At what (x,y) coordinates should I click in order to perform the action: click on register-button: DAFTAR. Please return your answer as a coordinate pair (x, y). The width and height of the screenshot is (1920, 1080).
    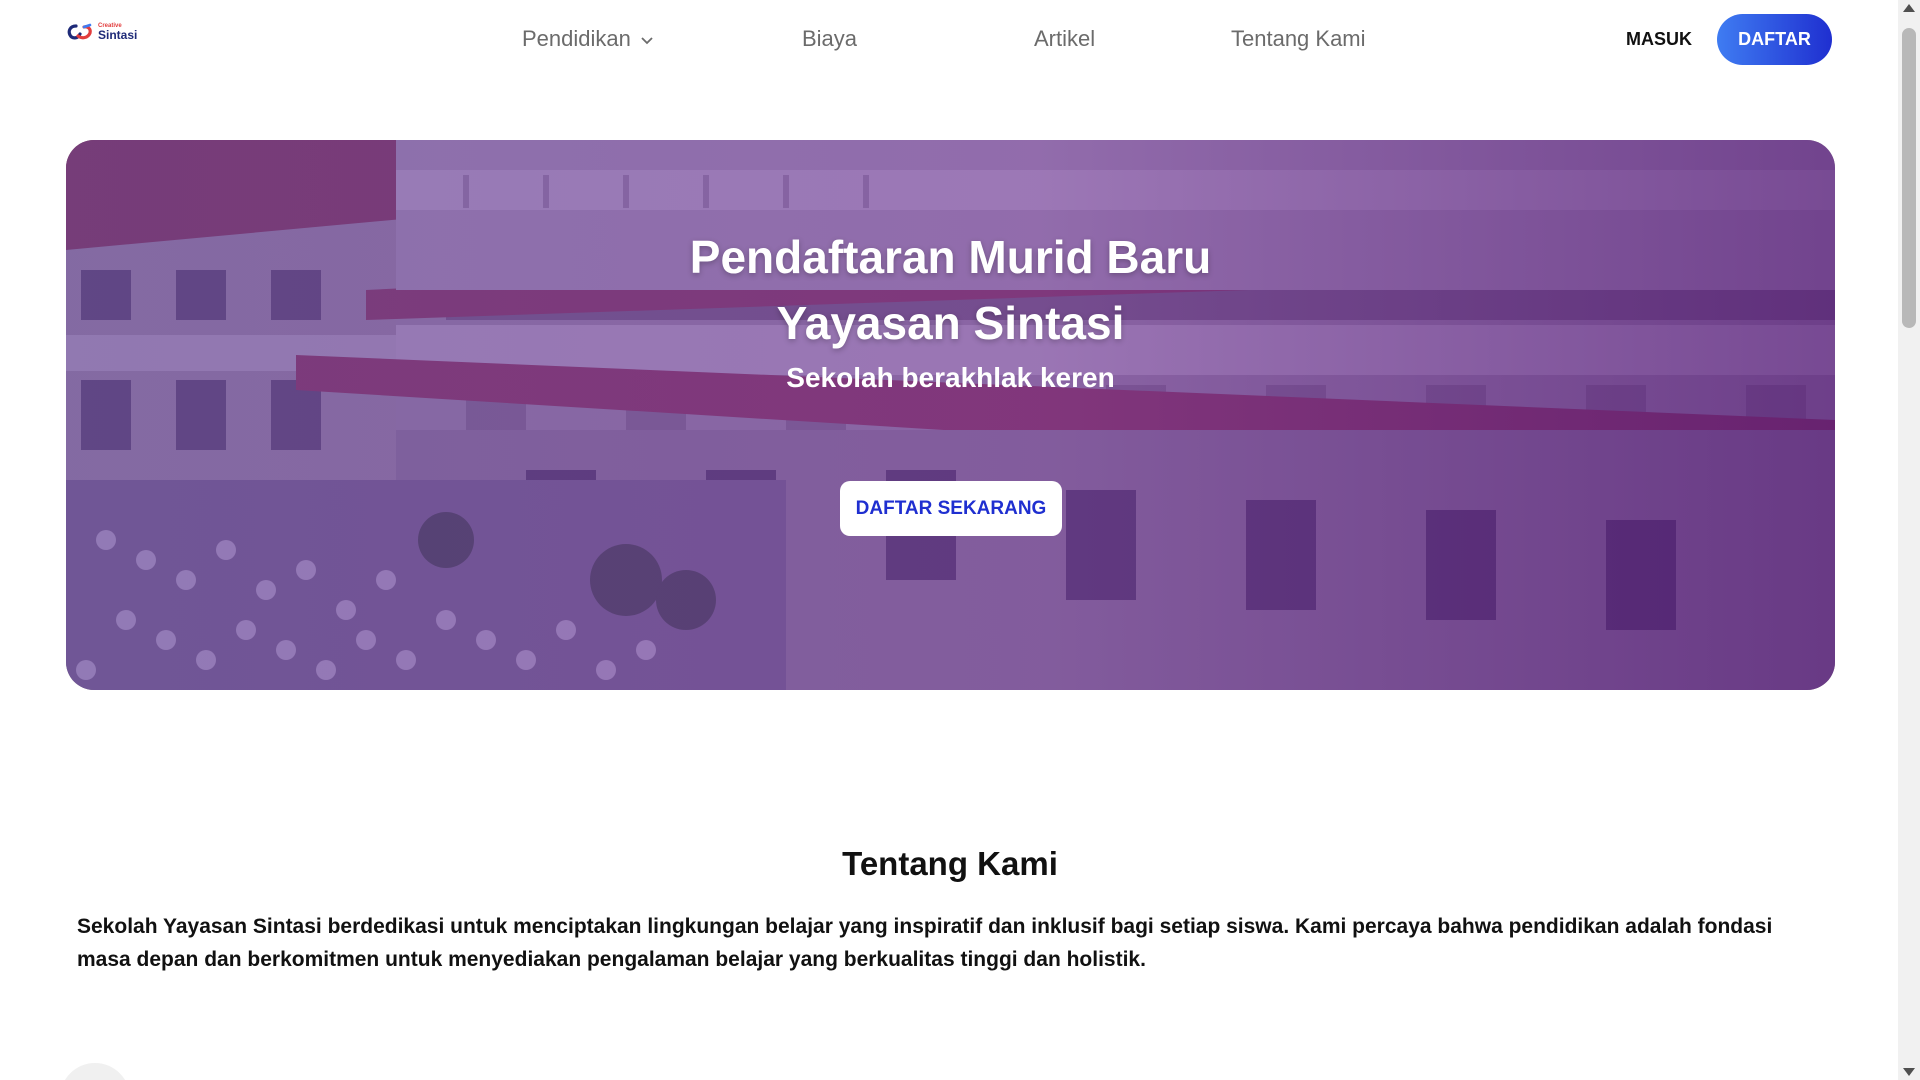
    Looking at the image, I should click on (1774, 39).